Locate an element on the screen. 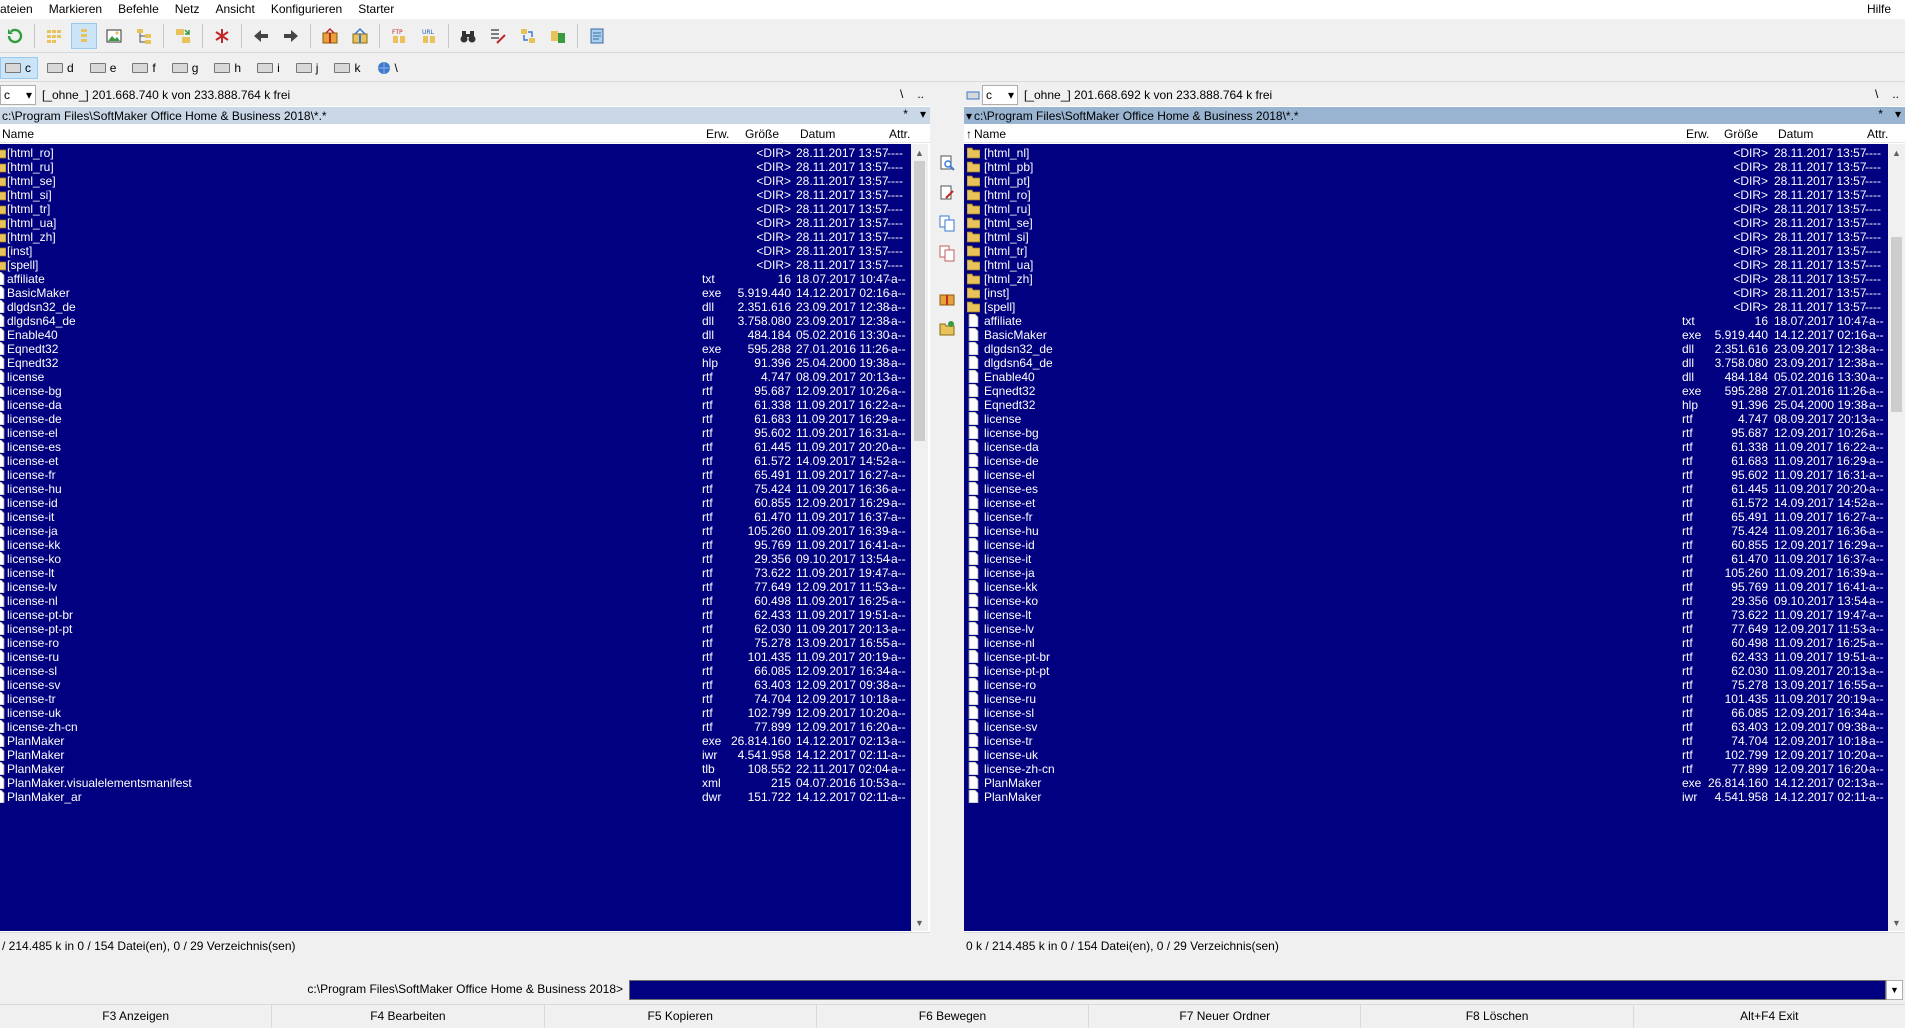 The width and height of the screenshot is (1905, 1028). ftp-icon: FTP is located at coordinates (398, 36).